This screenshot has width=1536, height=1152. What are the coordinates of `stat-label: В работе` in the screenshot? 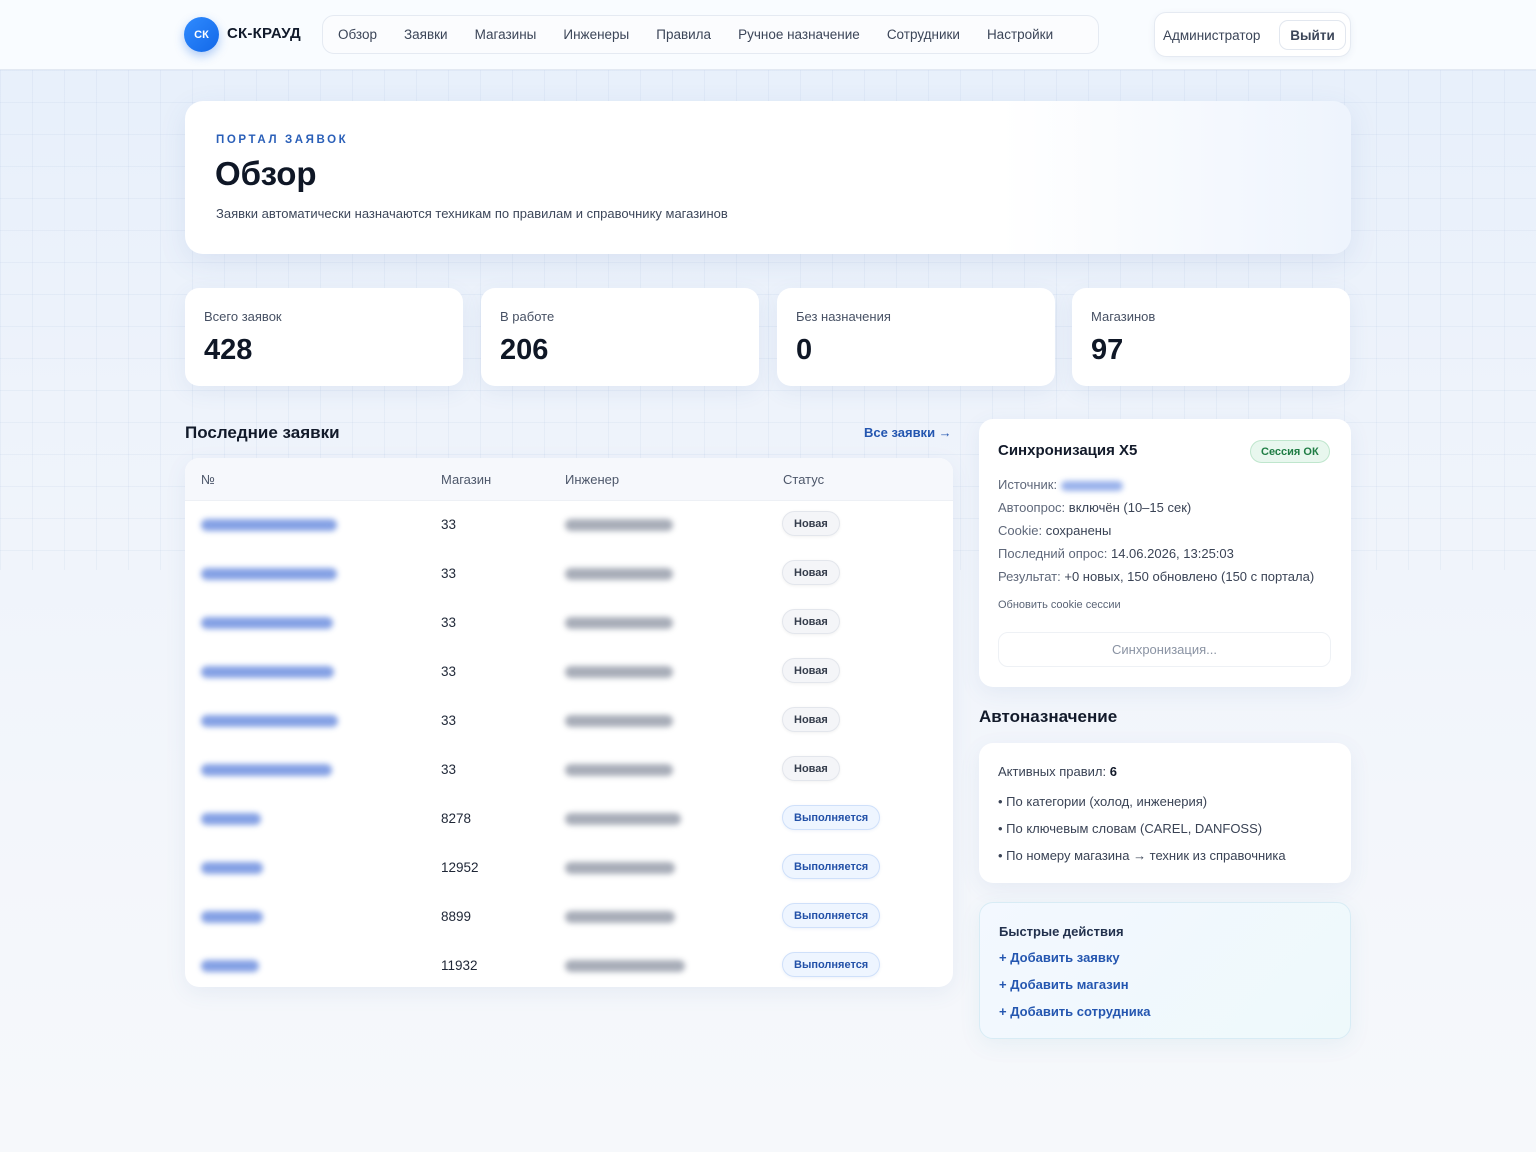 It's located at (527, 316).